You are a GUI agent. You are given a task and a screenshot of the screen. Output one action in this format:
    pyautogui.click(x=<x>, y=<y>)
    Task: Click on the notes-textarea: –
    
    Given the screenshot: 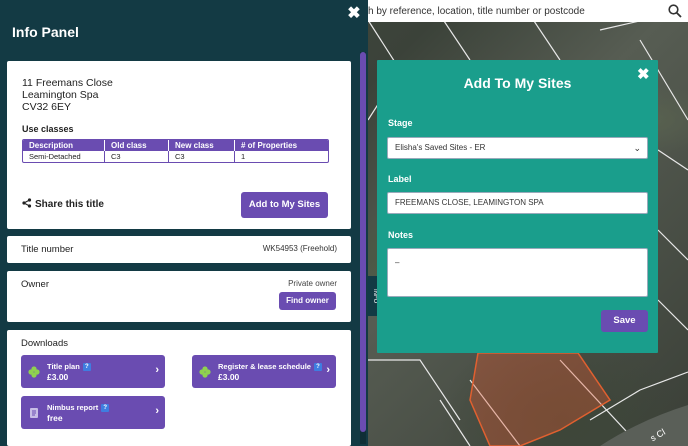 What is the action you would take?
    pyautogui.click(x=517, y=272)
    